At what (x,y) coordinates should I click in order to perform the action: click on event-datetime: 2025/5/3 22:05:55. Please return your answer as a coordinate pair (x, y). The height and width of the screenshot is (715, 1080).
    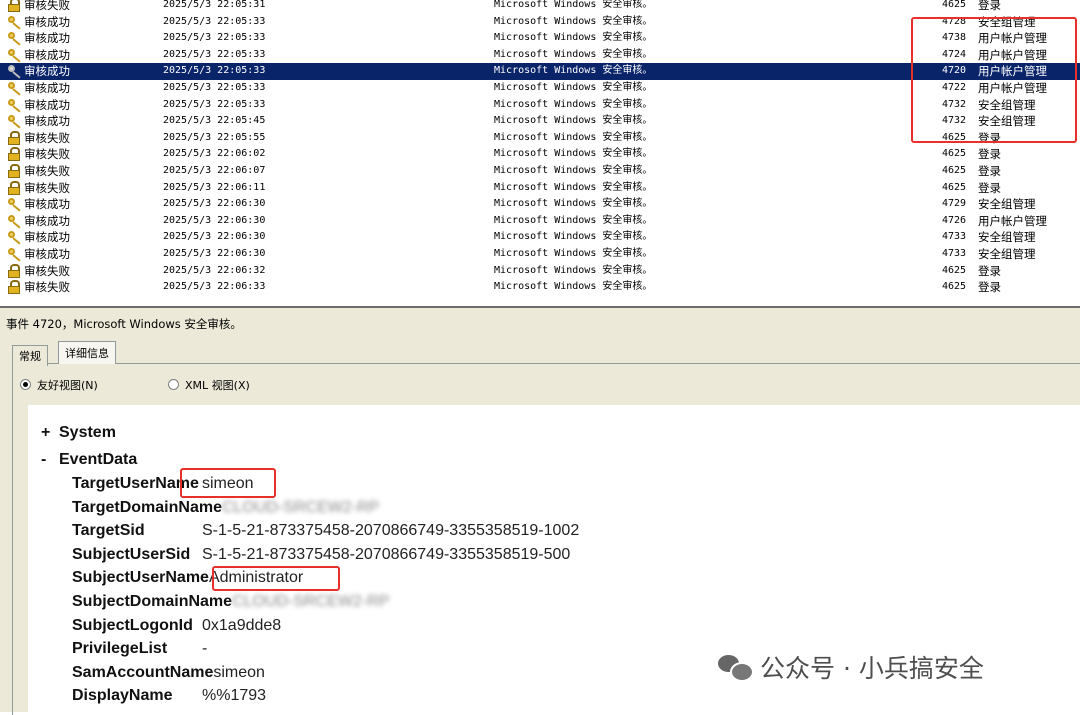
    Looking at the image, I should click on (214, 137).